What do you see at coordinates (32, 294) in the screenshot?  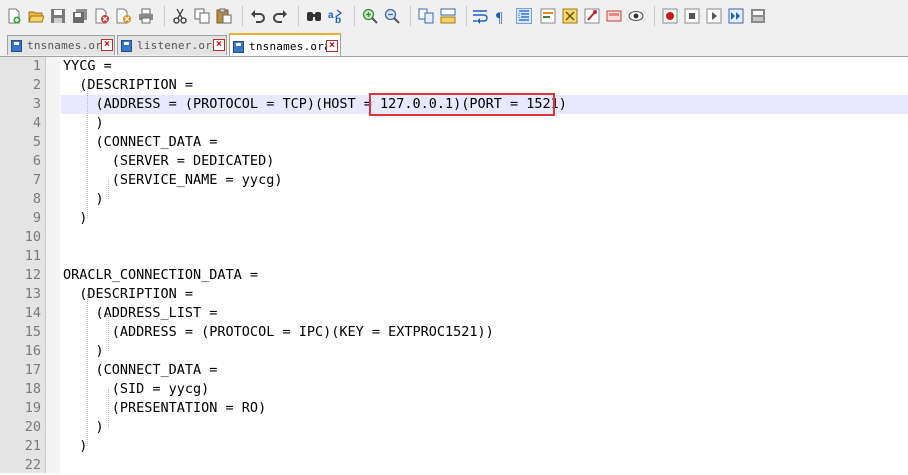 I see `line-number: 13` at bounding box center [32, 294].